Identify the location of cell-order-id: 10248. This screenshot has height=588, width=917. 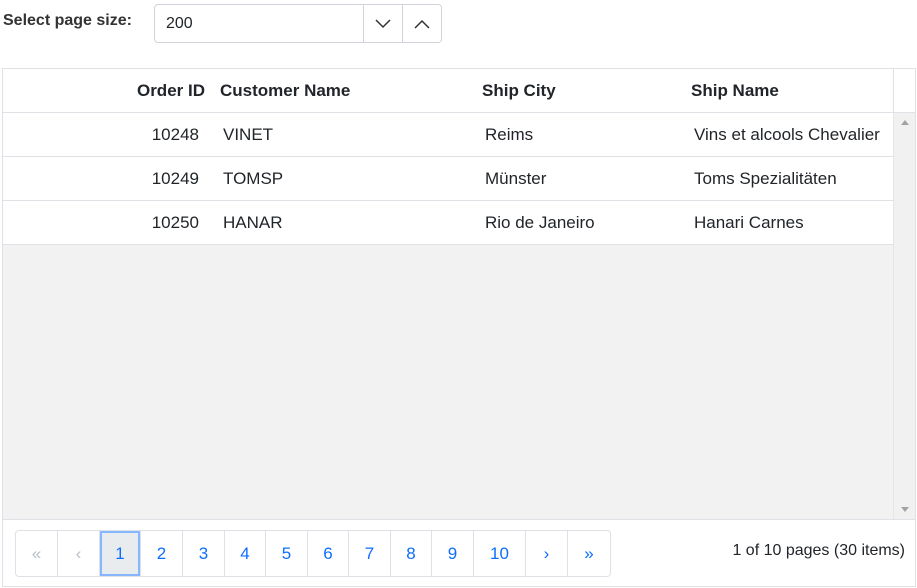
(175, 134).